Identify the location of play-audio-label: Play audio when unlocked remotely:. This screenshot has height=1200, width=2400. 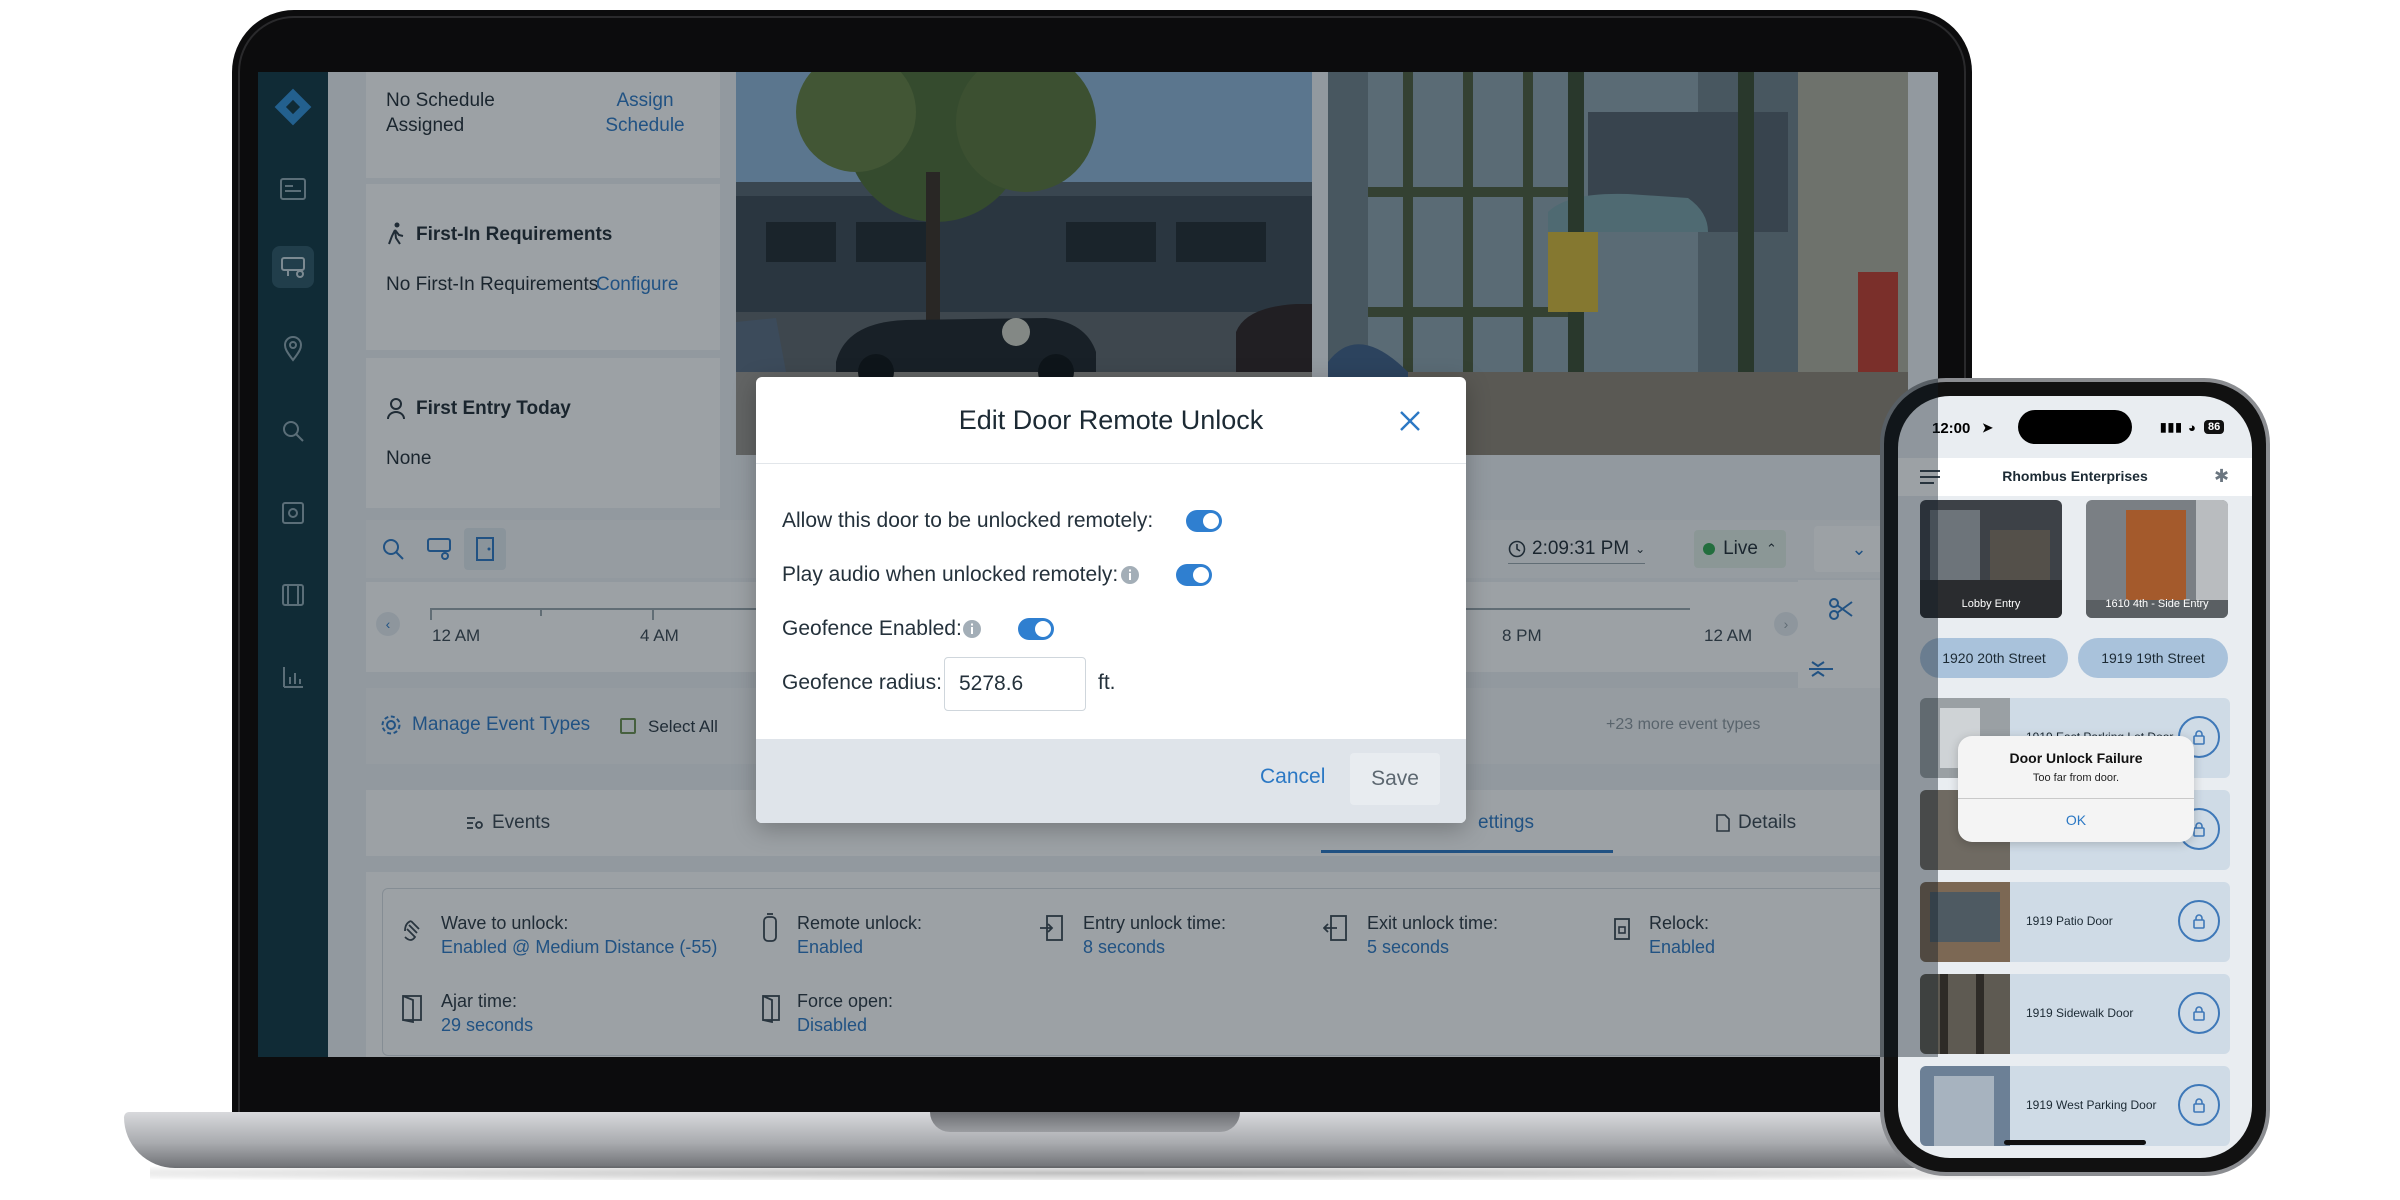
(950, 574).